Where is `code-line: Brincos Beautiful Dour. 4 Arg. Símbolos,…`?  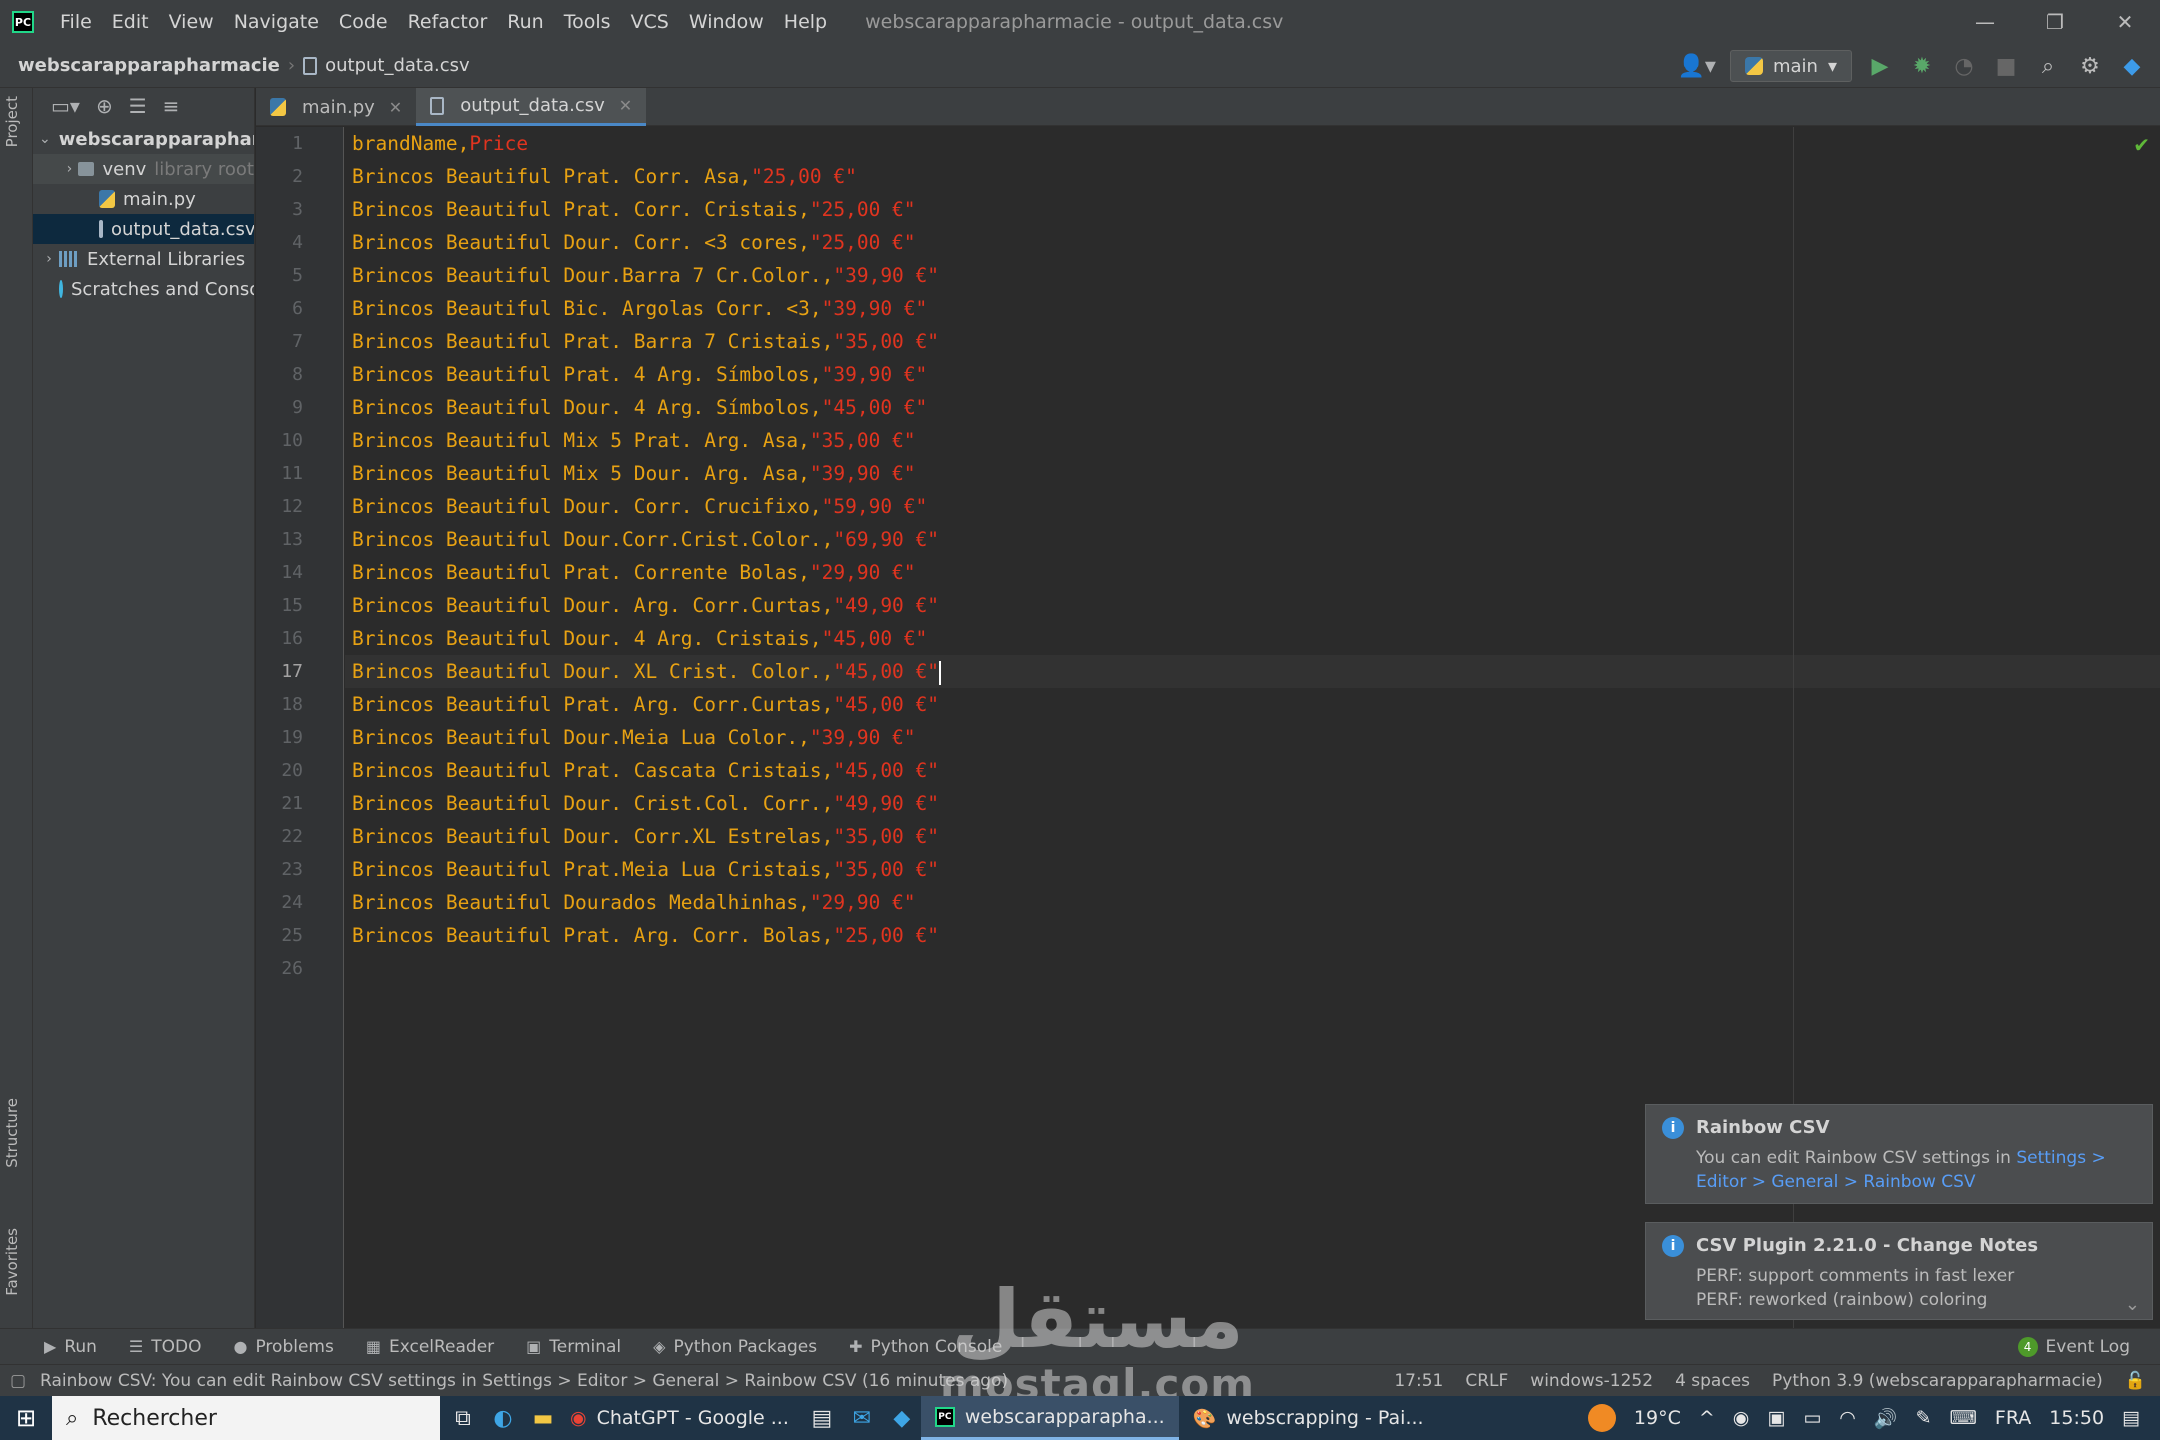
code-line: Brincos Beautiful Dour. 4 Arg. Símbolos,… is located at coordinates (1252, 407).